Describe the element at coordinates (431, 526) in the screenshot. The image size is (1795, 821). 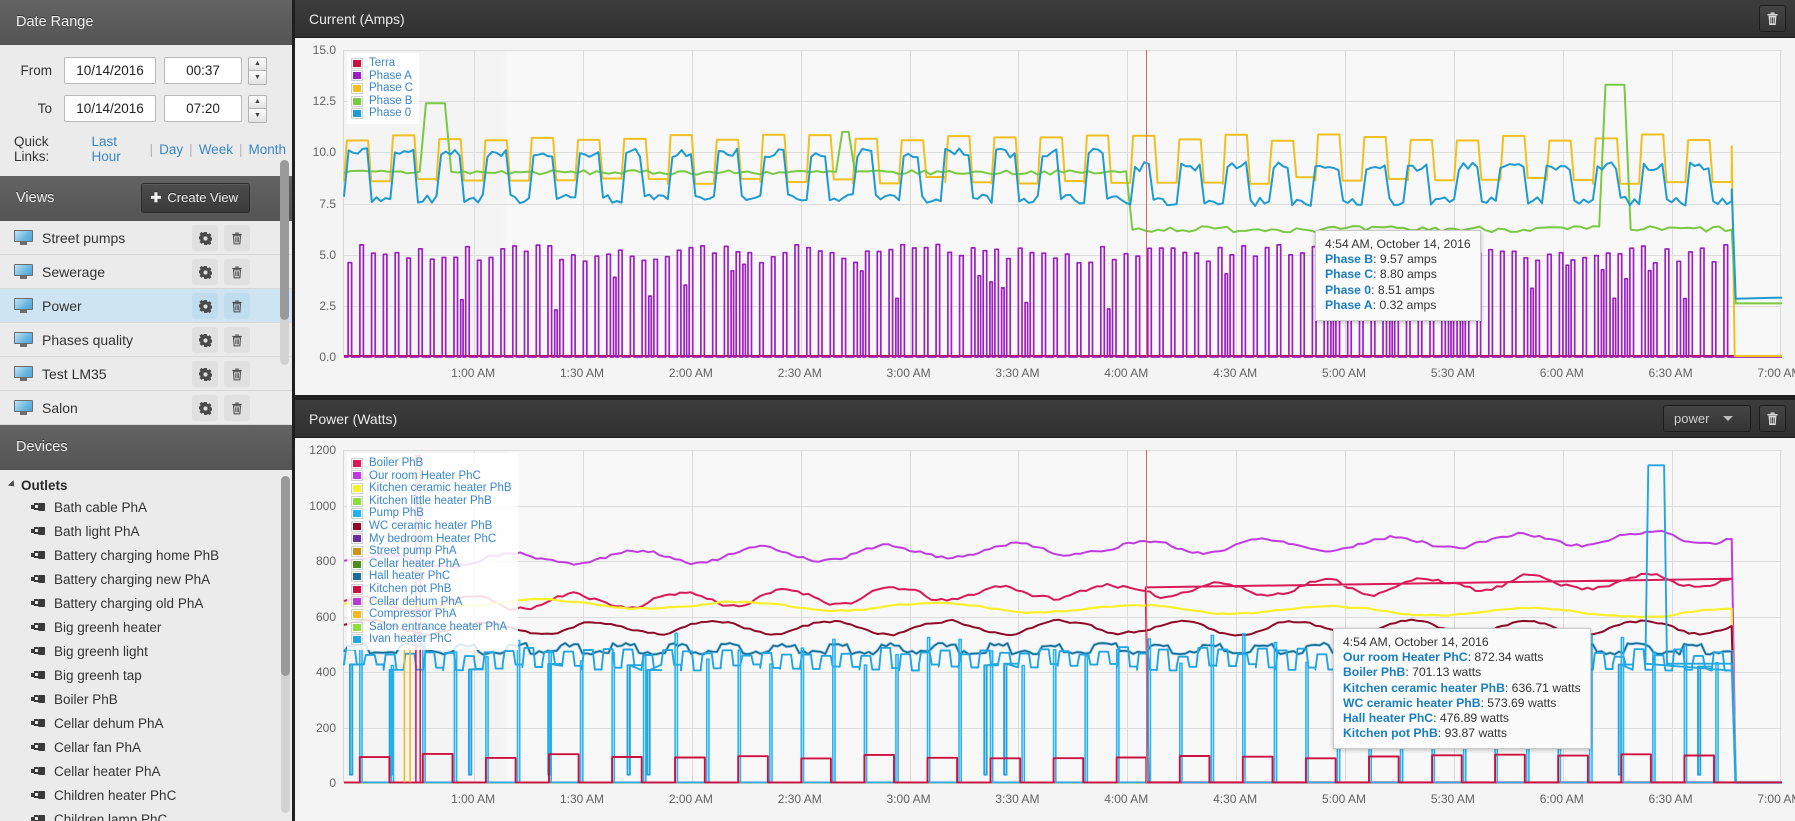
I see `legend-item: WC ceramic heater PhB` at that location.